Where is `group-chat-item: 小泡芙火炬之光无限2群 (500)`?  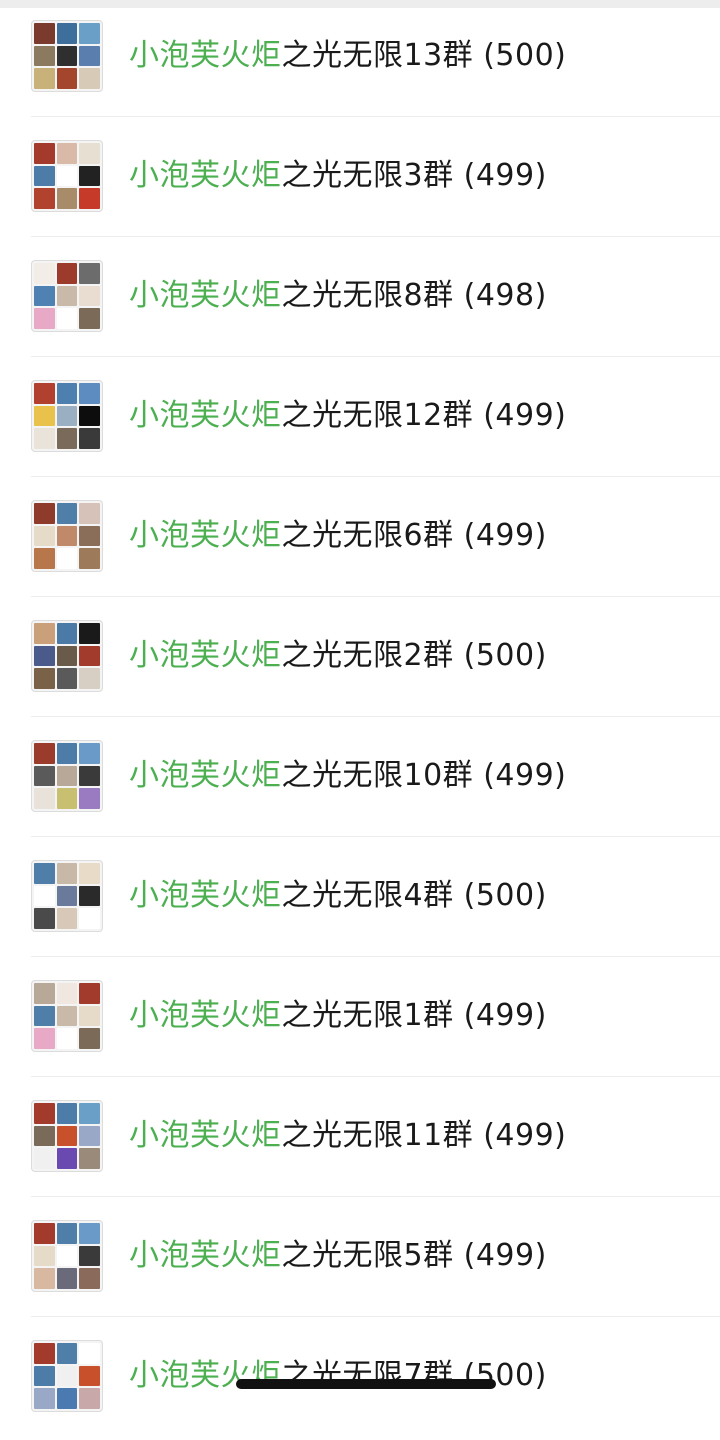
group-chat-item: 小泡芙火炬之光无限2群 (500) is located at coordinates (360, 660).